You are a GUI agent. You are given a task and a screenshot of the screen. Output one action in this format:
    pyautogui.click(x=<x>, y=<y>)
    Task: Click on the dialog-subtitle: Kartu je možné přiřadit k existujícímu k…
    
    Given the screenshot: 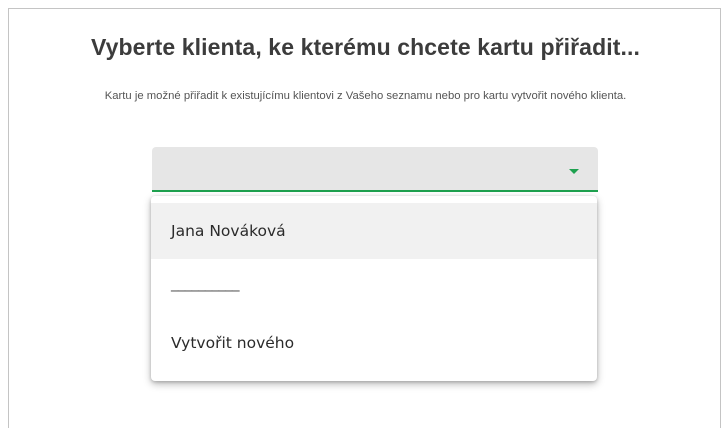 What is the action you would take?
    pyautogui.click(x=365, y=96)
    